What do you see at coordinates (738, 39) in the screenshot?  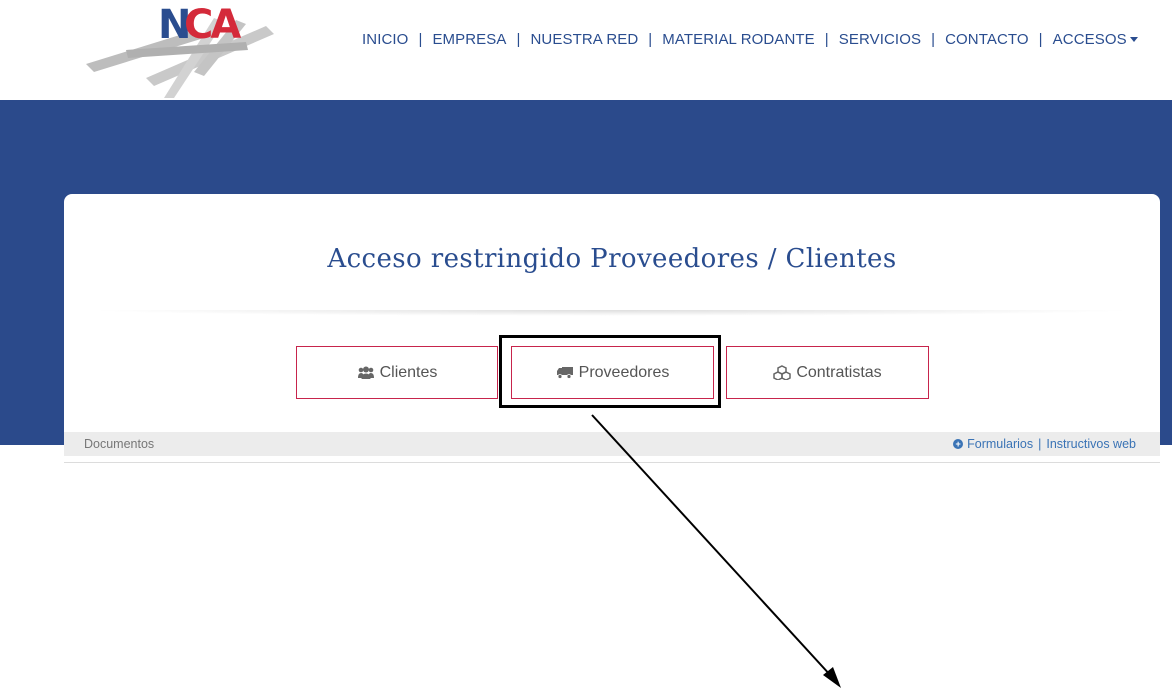 I see `nav-material-rodante: MATERIAL RODANTE` at bounding box center [738, 39].